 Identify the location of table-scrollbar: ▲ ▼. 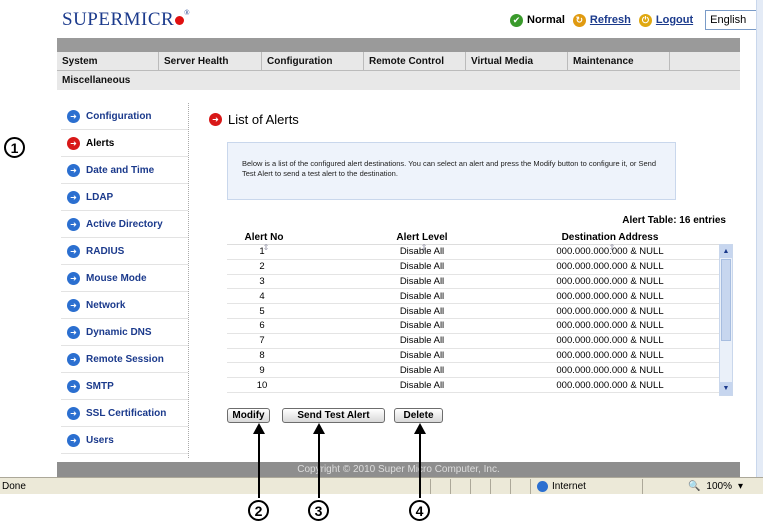
(726, 320).